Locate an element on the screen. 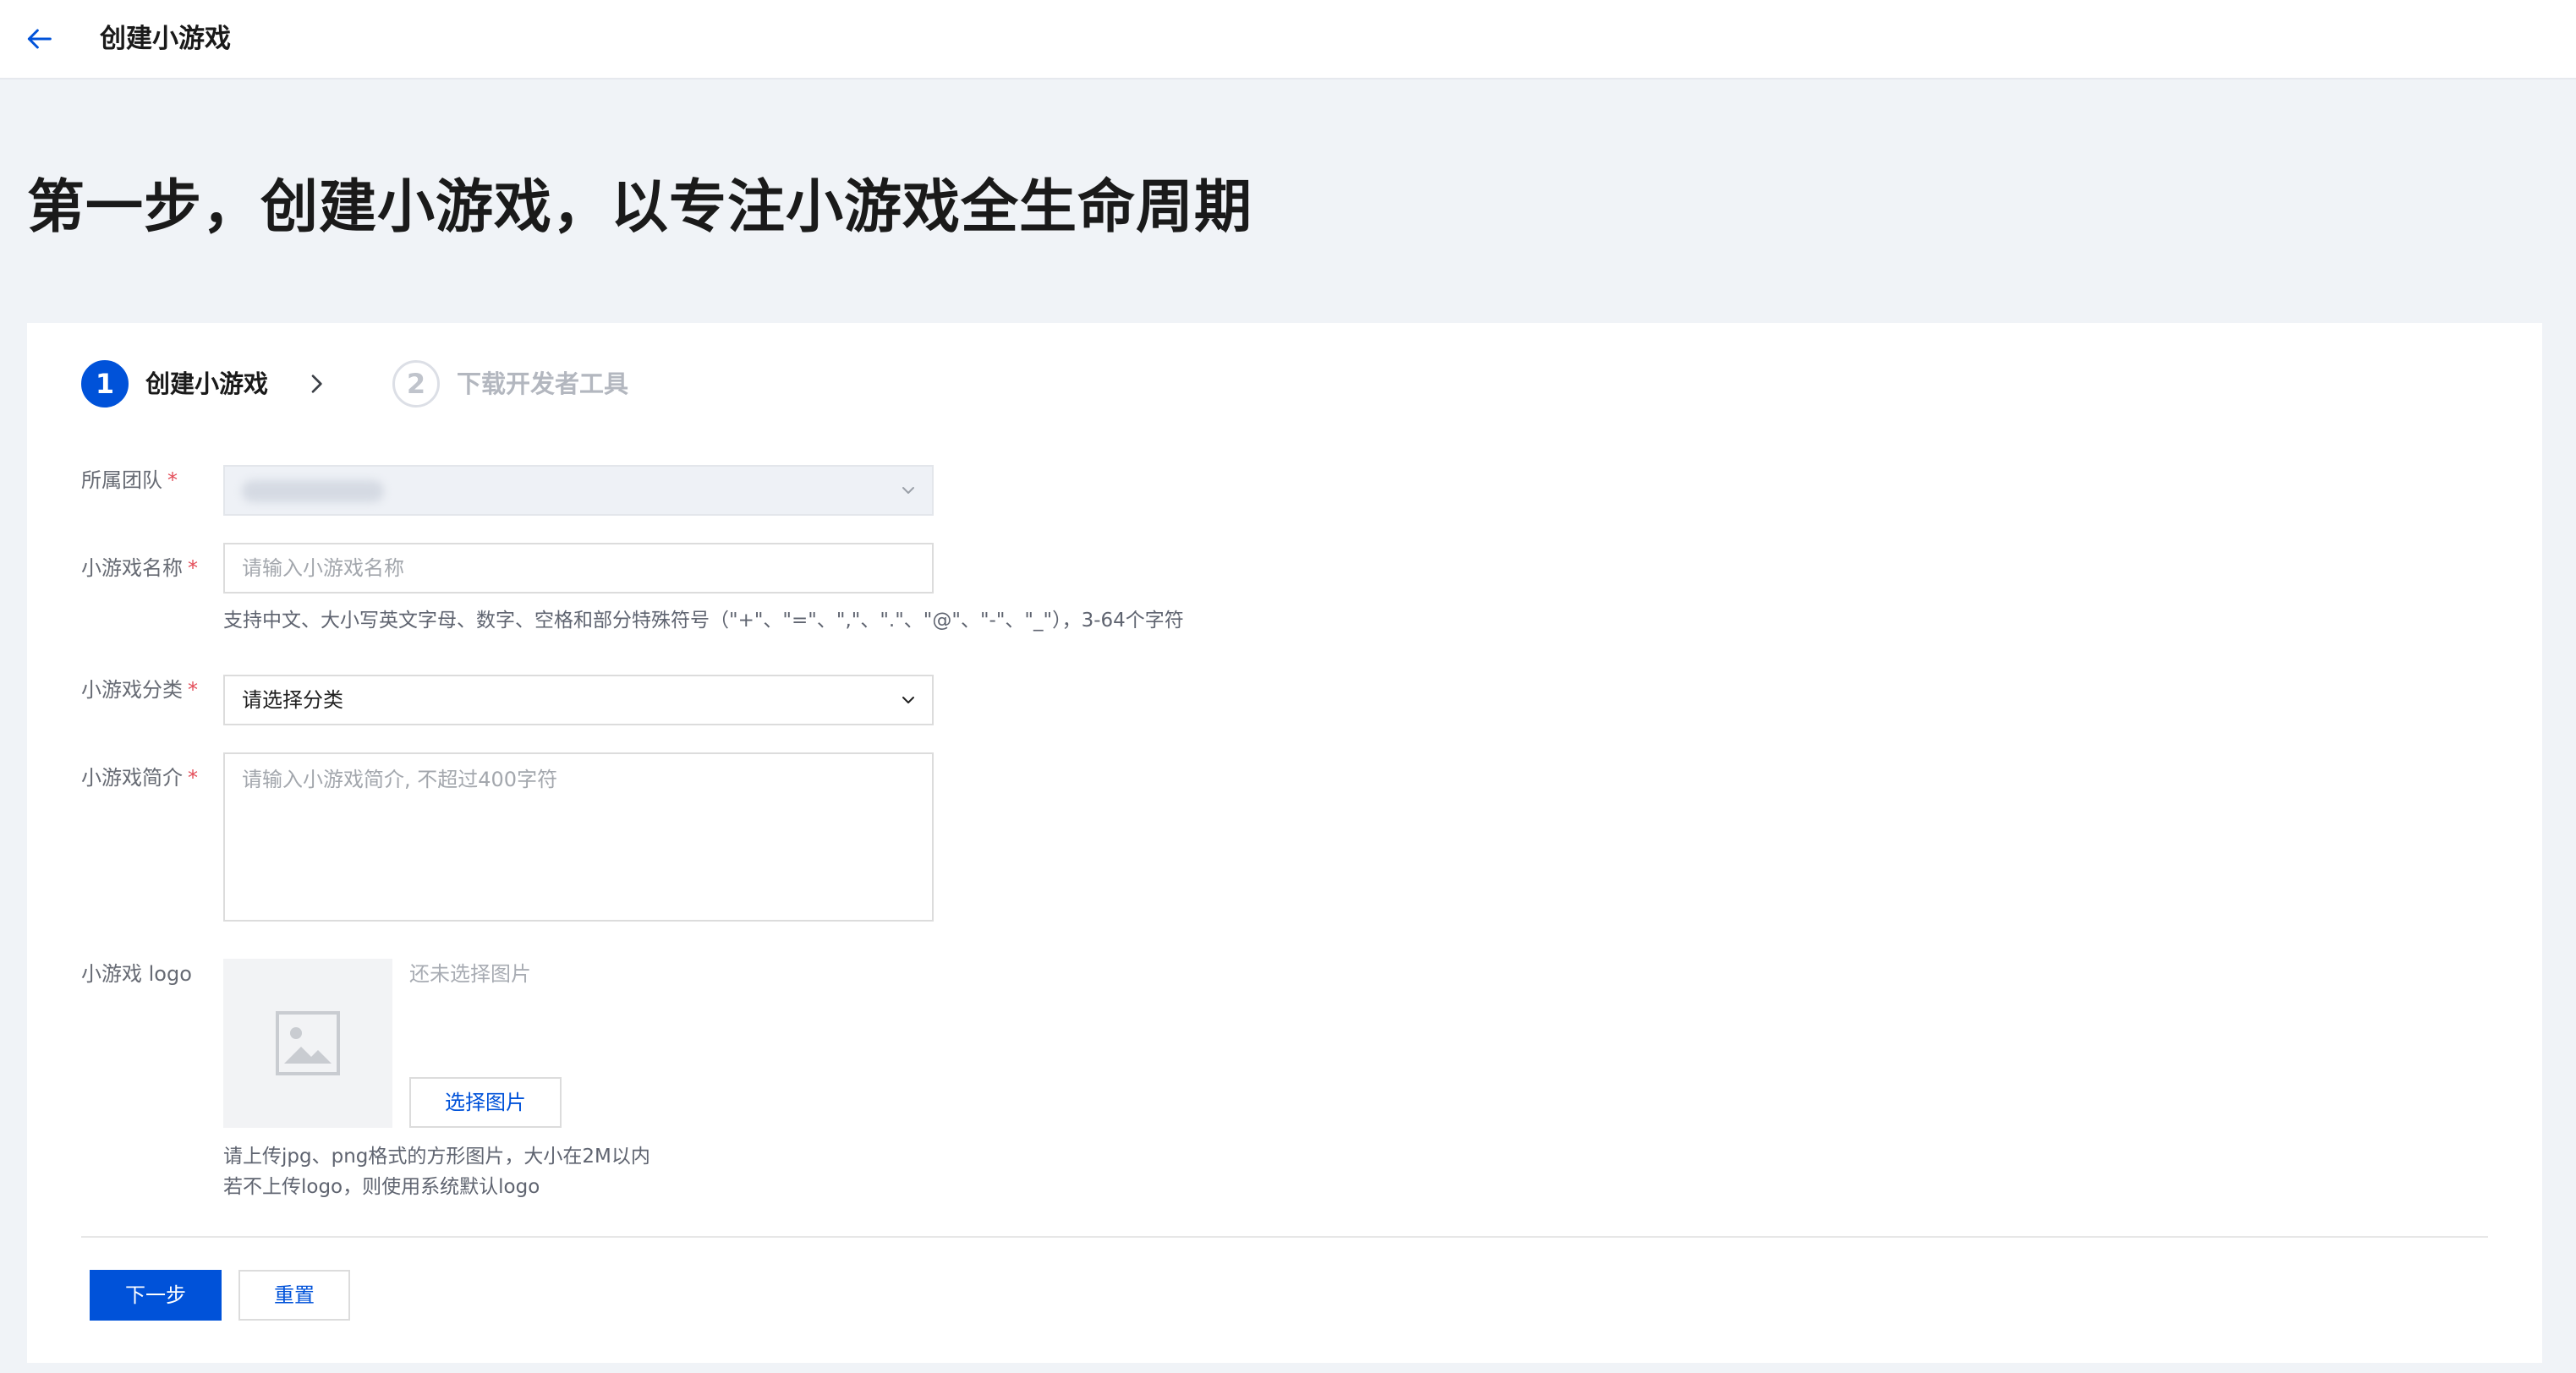 Image resolution: width=2576 pixels, height=1373 pixels. logo-preview is located at coordinates (307, 1043).